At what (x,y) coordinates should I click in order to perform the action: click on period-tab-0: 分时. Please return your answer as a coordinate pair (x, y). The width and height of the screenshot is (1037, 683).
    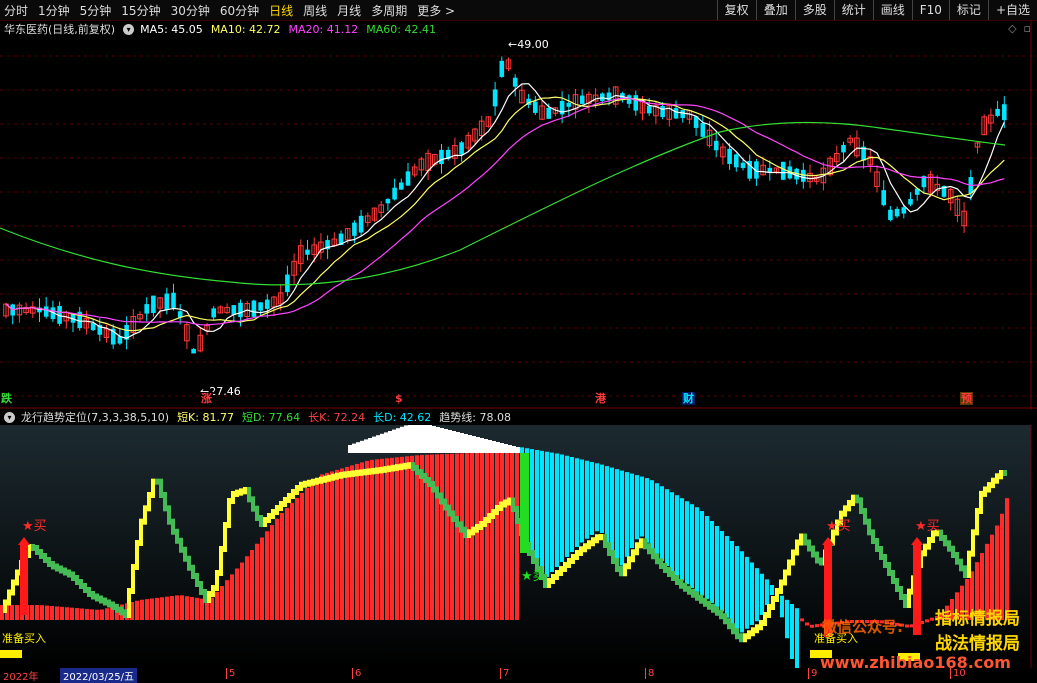
    Looking at the image, I should click on (16, 10).